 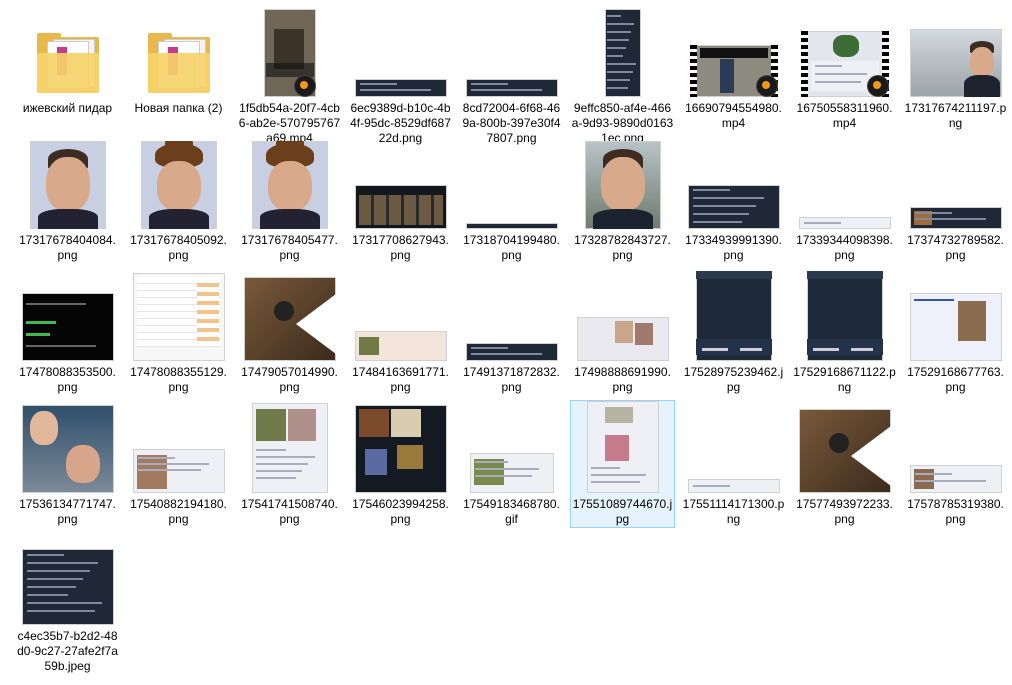 What do you see at coordinates (67, 511) in the screenshot?
I see `file-name-label: 17536134771747.png` at bounding box center [67, 511].